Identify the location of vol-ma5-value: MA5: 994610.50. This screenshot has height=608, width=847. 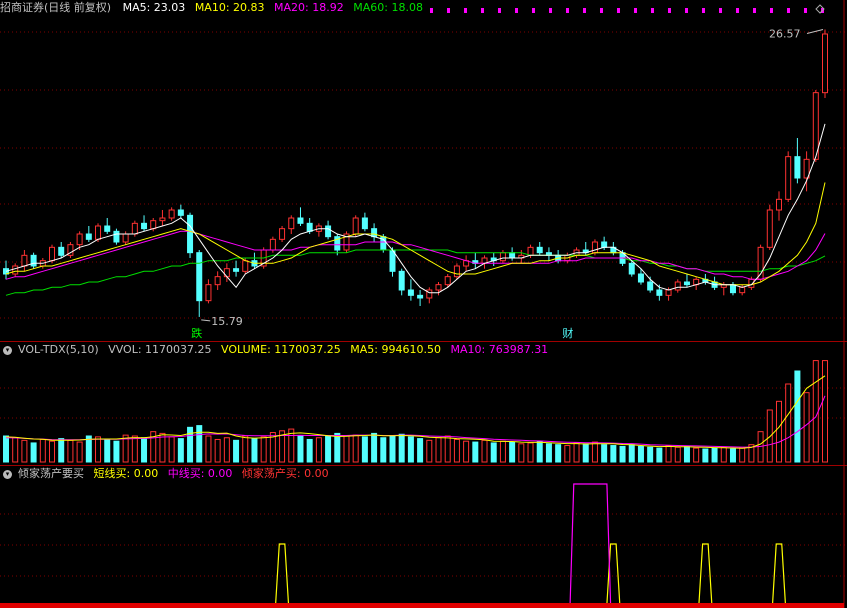
(395, 349).